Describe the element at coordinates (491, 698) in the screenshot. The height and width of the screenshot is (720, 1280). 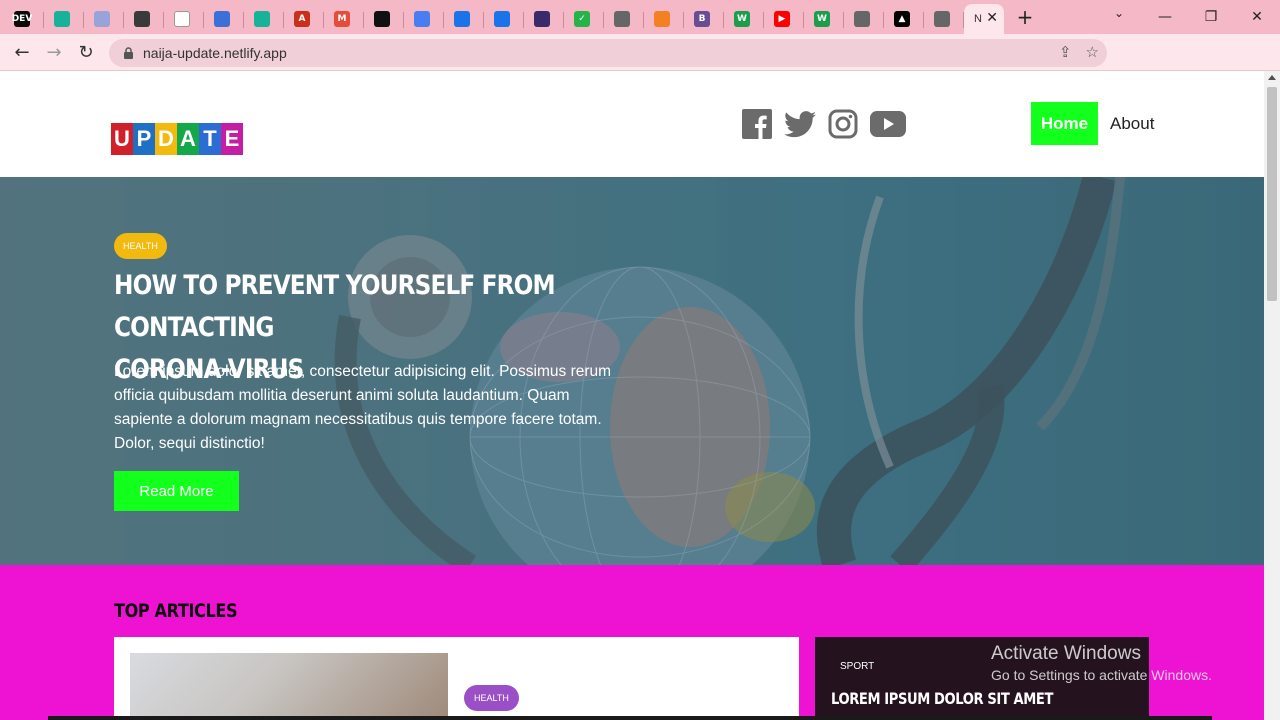
I see `article-category-badge: HEALTH` at that location.